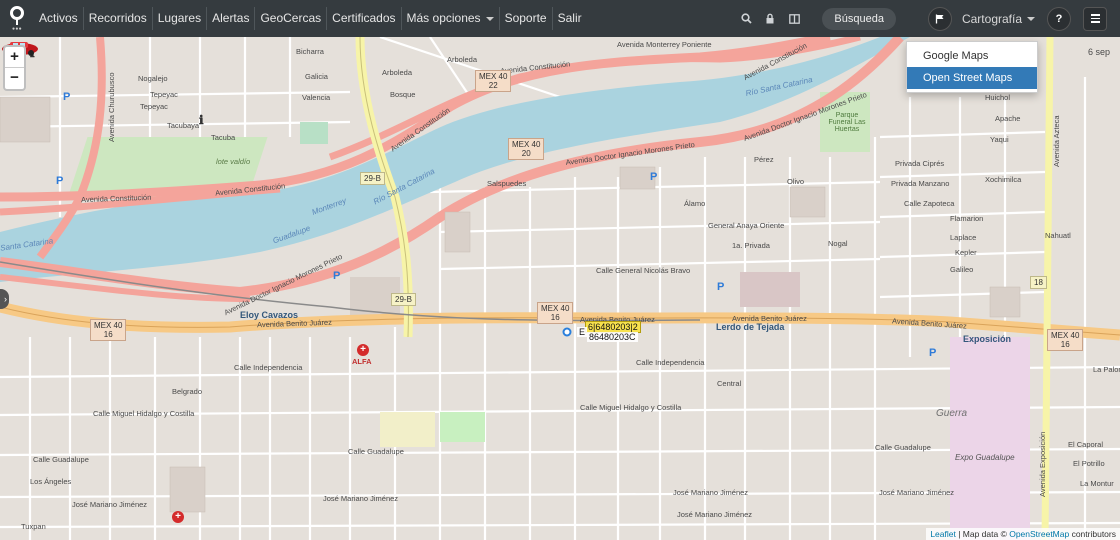  What do you see at coordinates (1038, 282) in the screenshot?
I see `highway-shield: 18` at bounding box center [1038, 282].